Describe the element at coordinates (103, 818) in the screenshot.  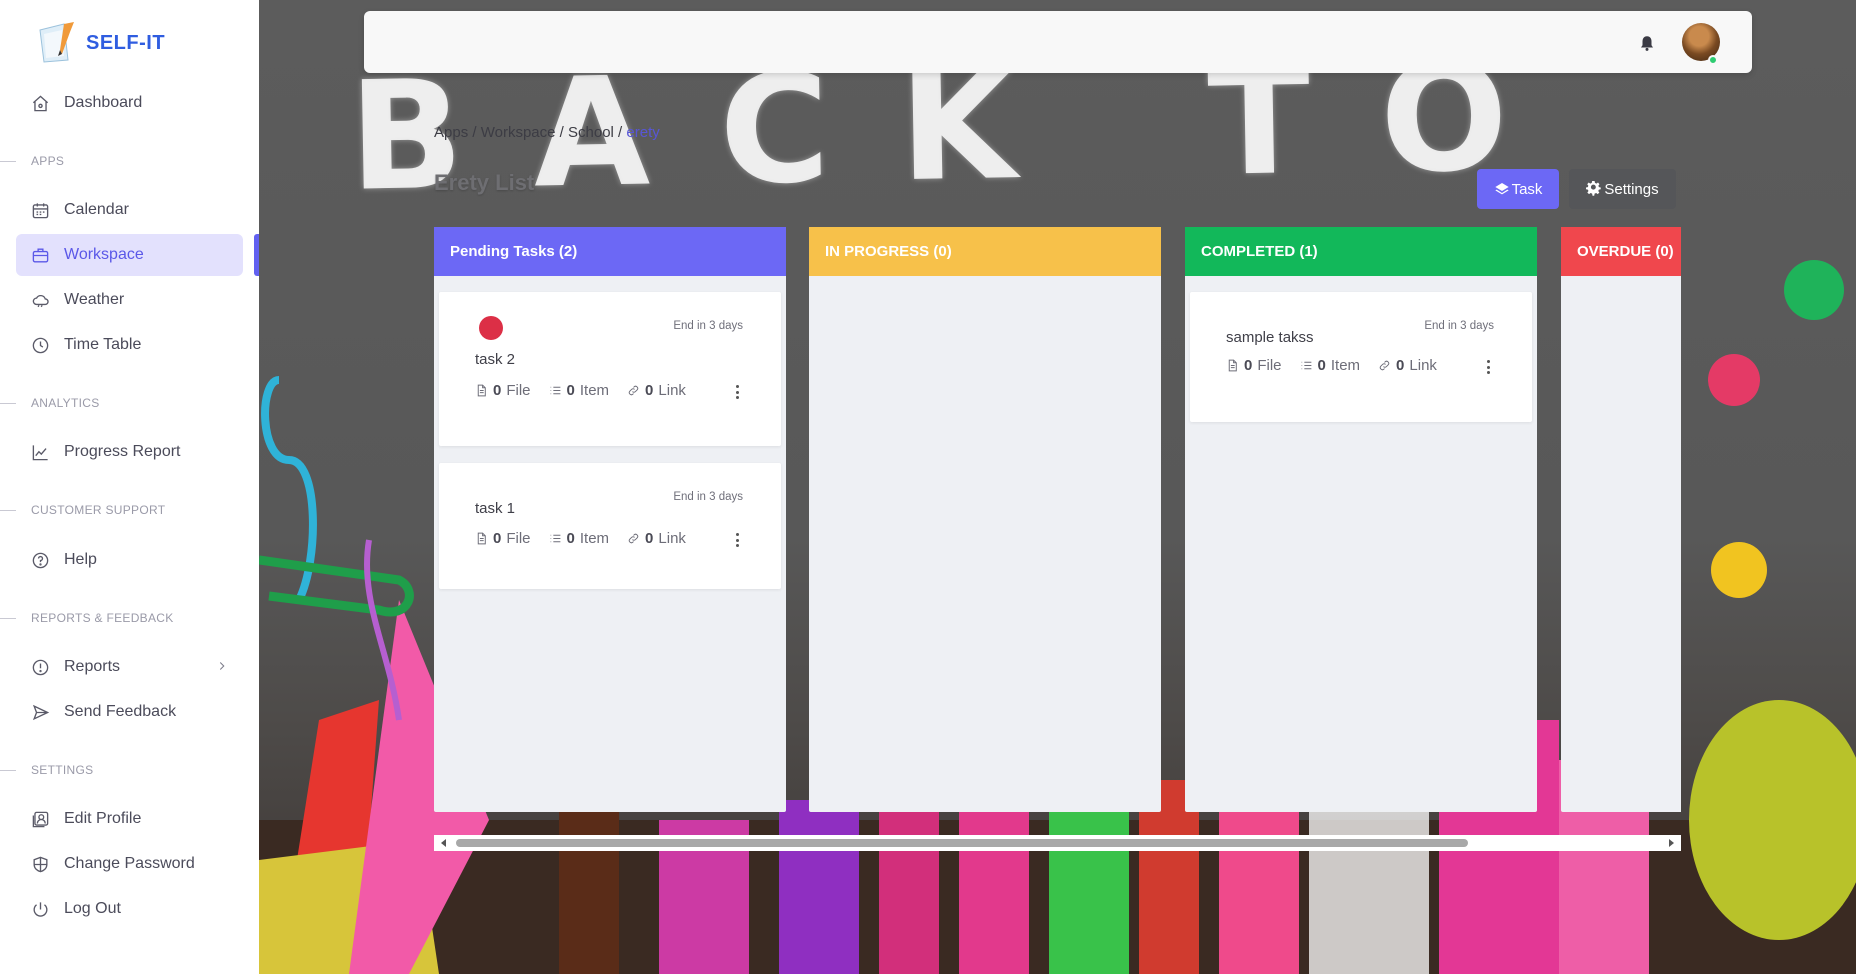
I see `sidebar-item-label: Edit Profile` at that location.